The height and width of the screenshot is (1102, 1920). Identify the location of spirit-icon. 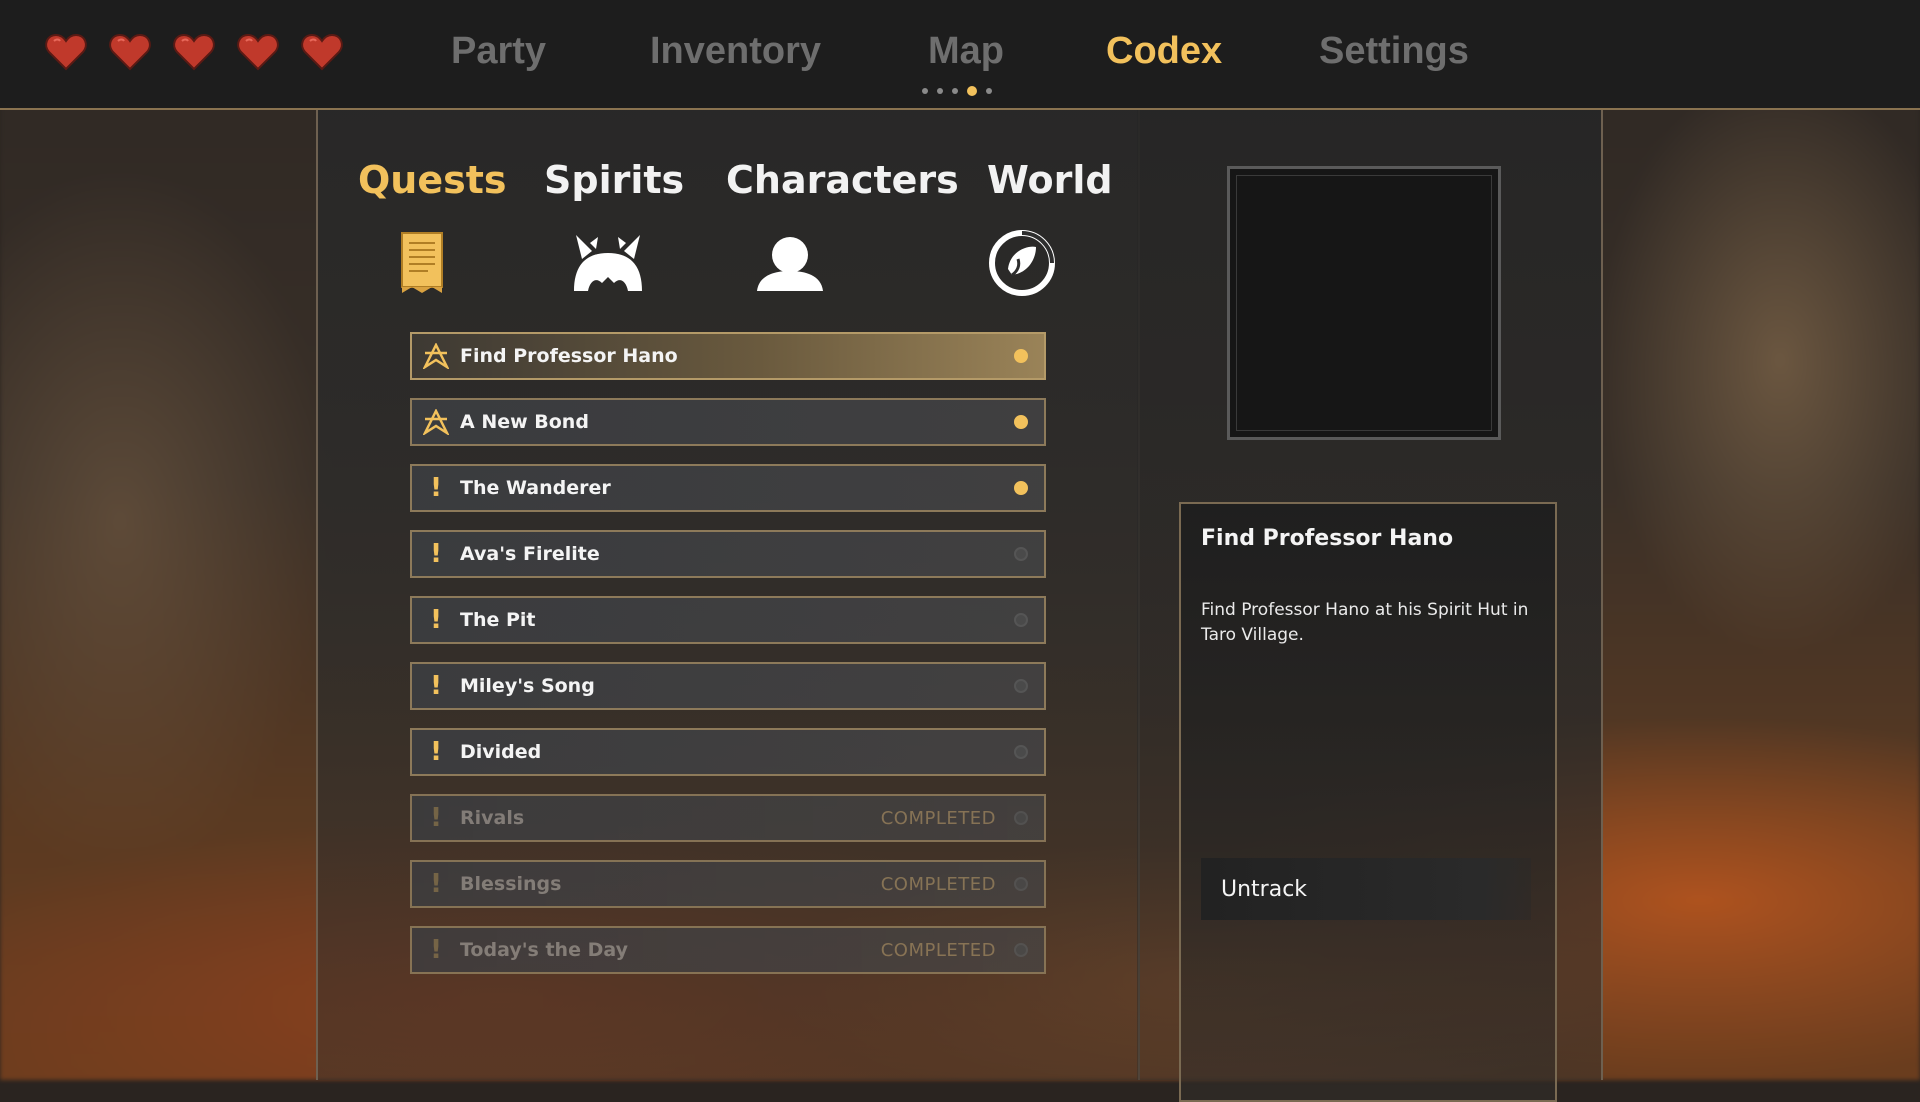
(608, 263).